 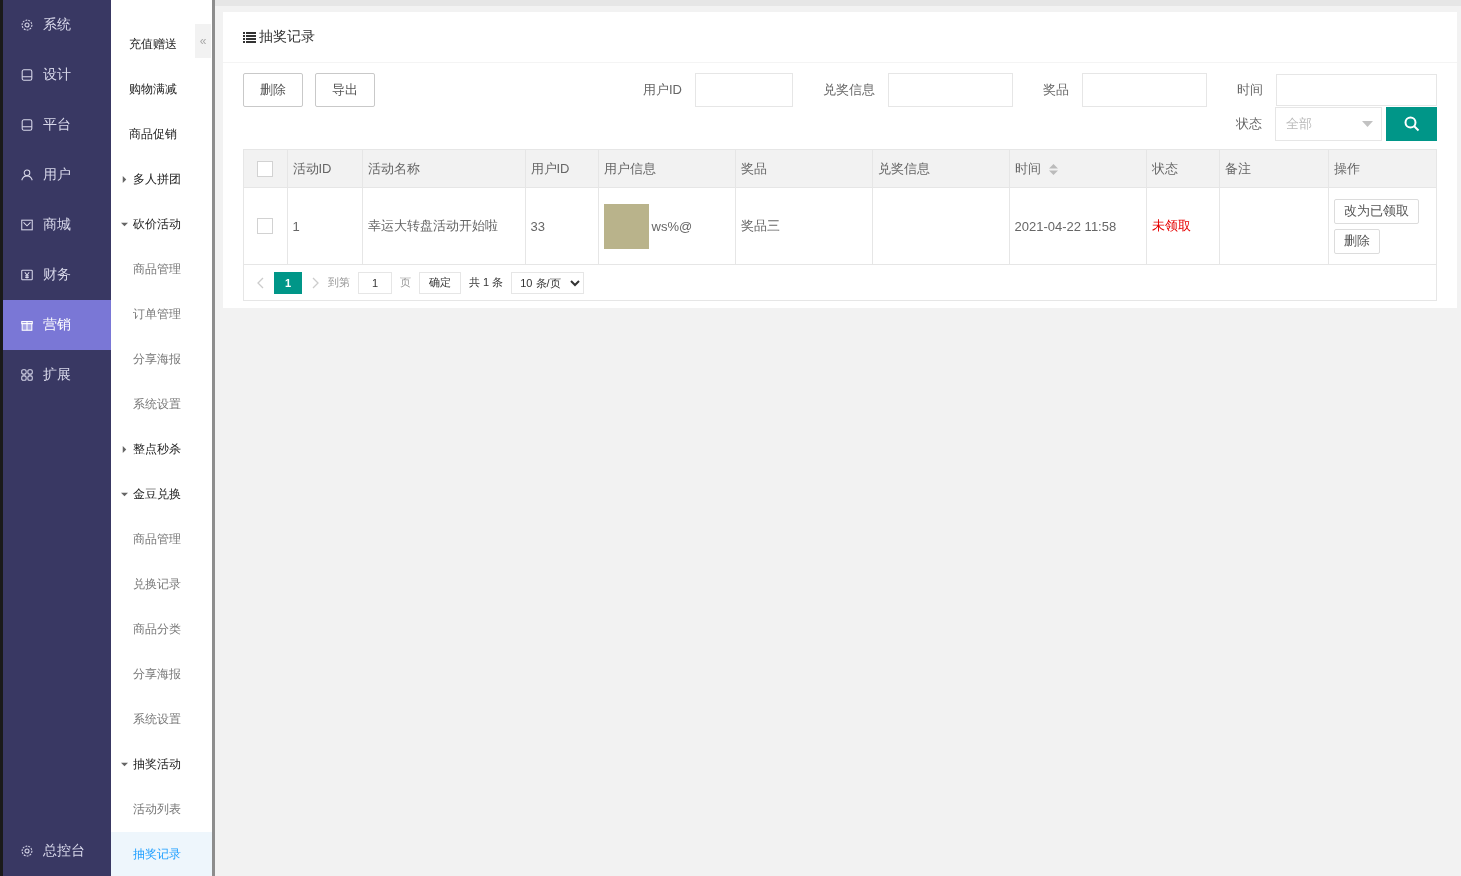 What do you see at coordinates (57, 75) in the screenshot?
I see `nav-item: 设计` at bounding box center [57, 75].